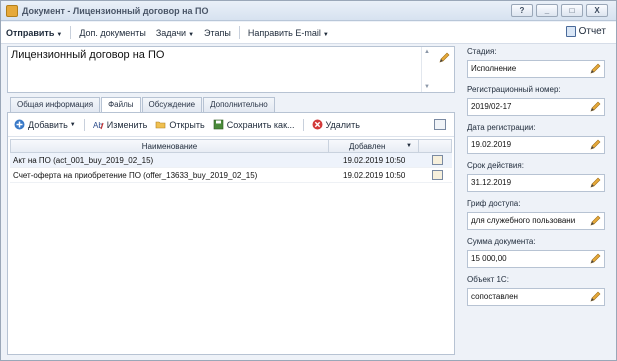  Describe the element at coordinates (112, 33) in the screenshot. I see `extra-docs-menu: Доп. документы` at that location.